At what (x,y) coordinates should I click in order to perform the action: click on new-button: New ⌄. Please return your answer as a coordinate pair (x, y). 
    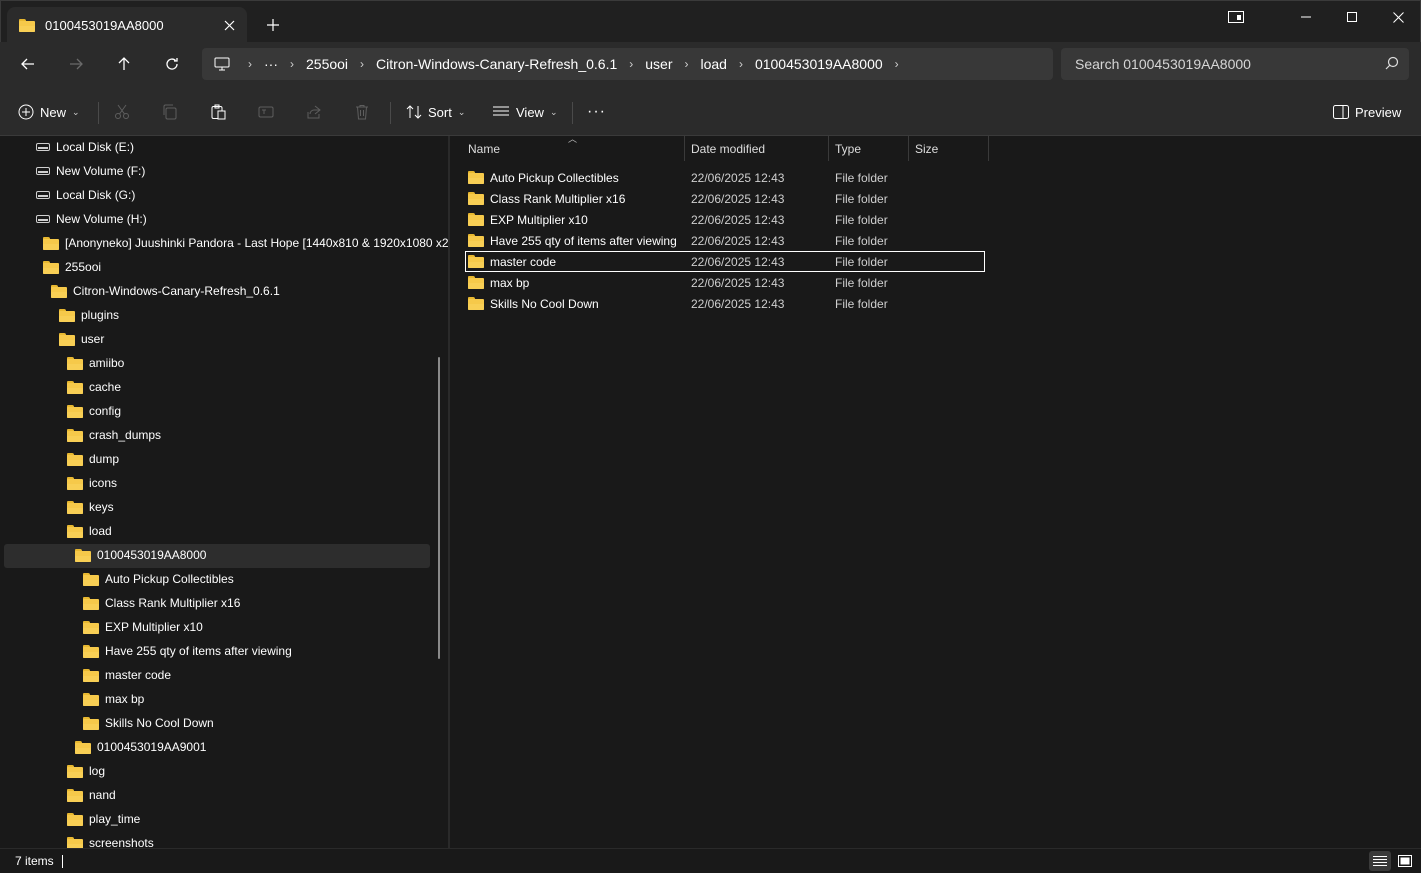
    Looking at the image, I should click on (49, 112).